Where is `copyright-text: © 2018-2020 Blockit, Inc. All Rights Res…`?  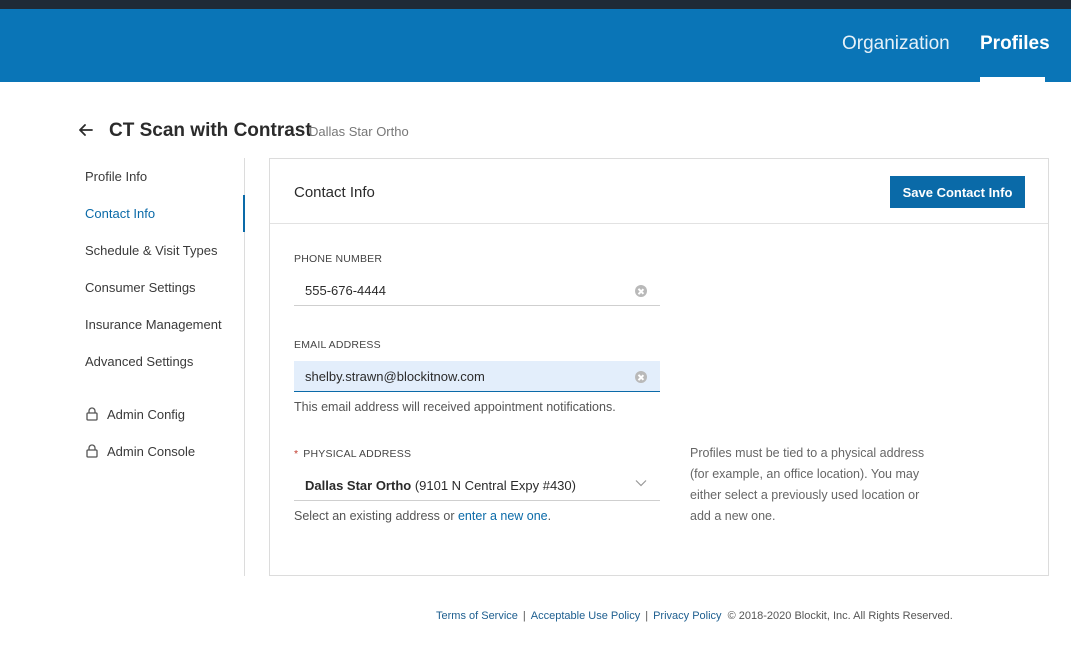 copyright-text: © 2018-2020 Blockit, Inc. All Rights Res… is located at coordinates (840, 616).